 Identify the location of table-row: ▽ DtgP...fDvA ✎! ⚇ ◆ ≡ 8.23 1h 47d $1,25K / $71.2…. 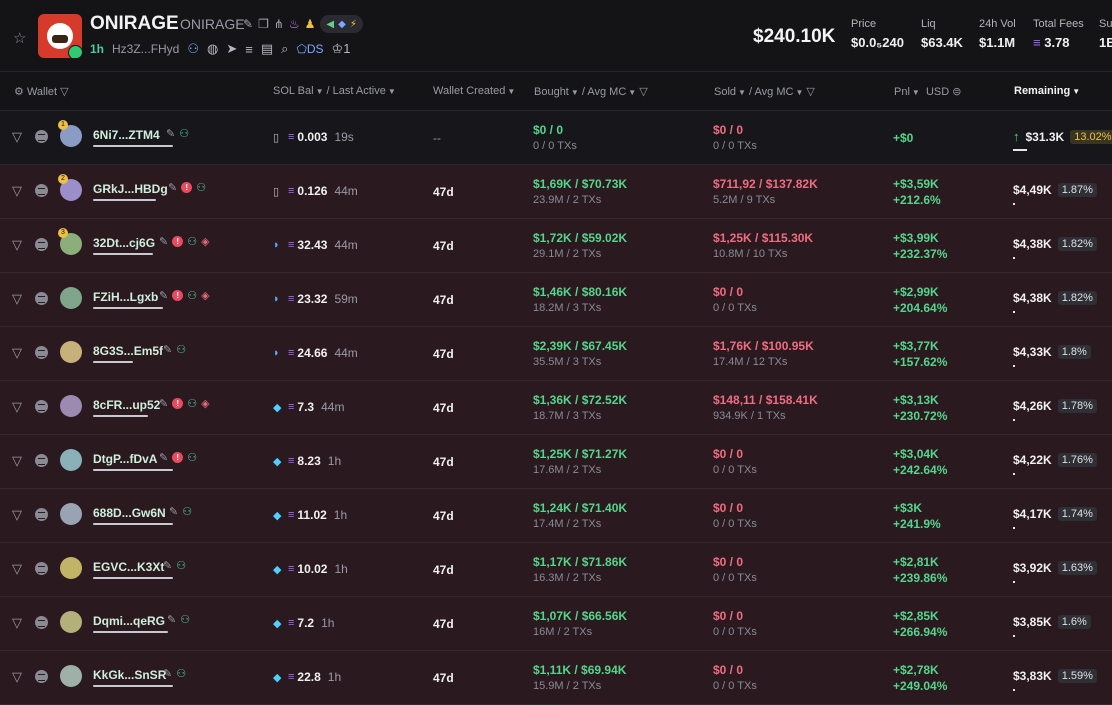
(556, 462).